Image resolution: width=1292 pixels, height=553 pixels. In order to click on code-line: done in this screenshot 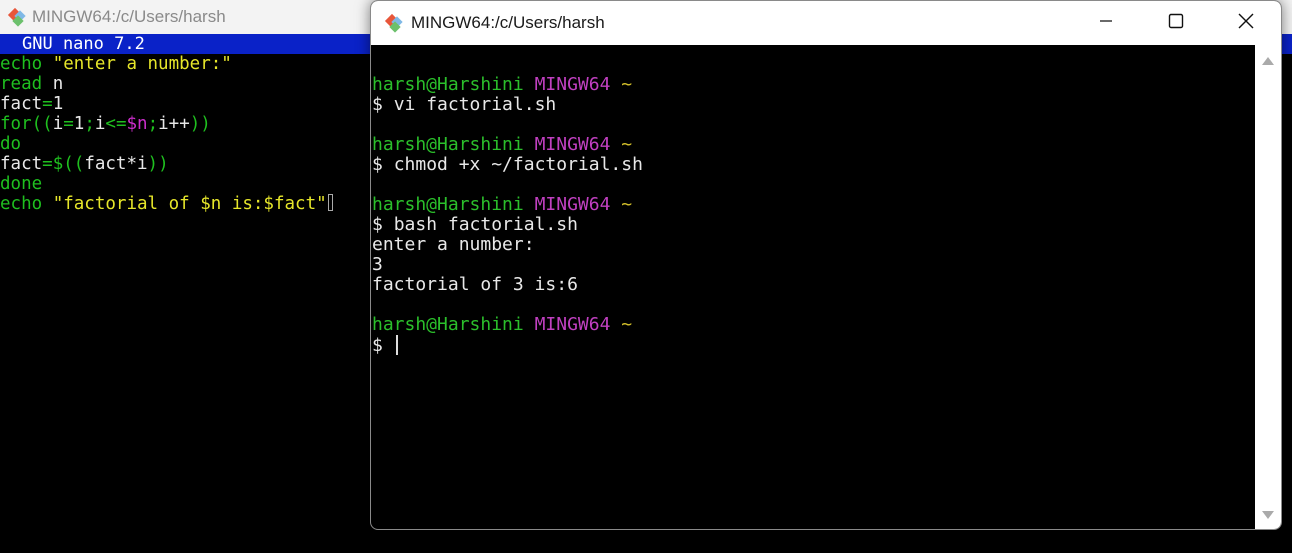, I will do `click(166, 184)`.